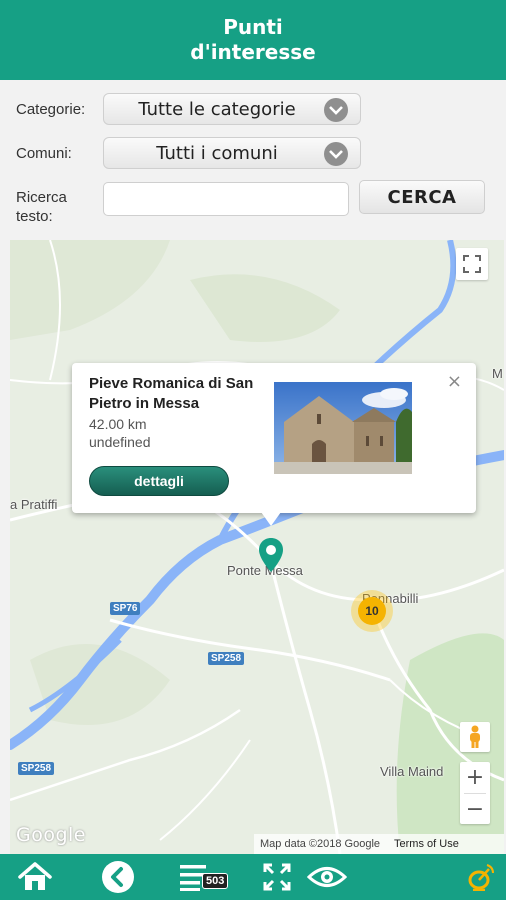  Describe the element at coordinates (320, 844) in the screenshot. I see `map-data-text: Map data ©2018 Google` at that location.